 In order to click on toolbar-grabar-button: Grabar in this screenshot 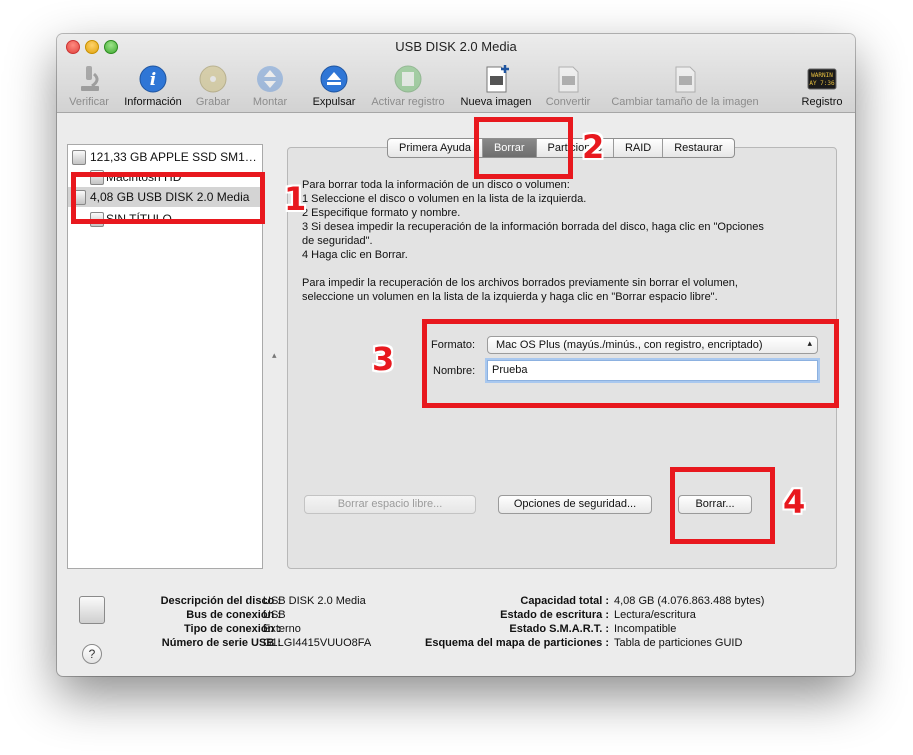, I will do `click(213, 88)`.